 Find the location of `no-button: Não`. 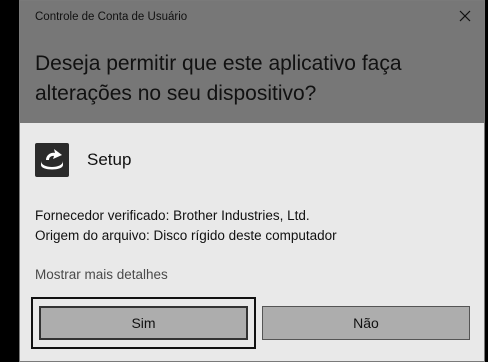

no-button: Não is located at coordinates (366, 323).